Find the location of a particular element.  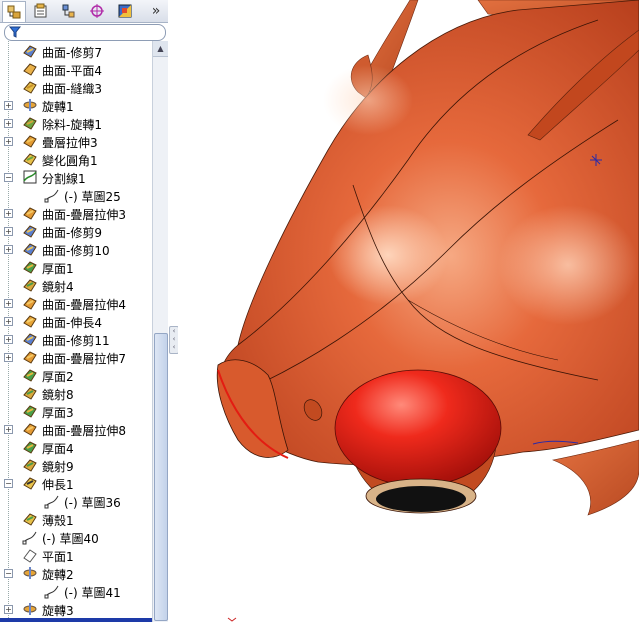

tree-item: 薄殼1 is located at coordinates (76, 519).